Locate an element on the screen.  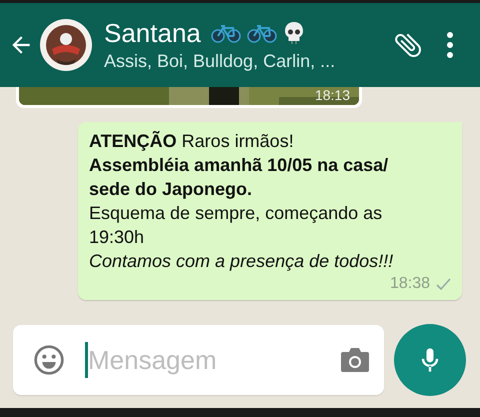
group-avatar is located at coordinates (66, 45).